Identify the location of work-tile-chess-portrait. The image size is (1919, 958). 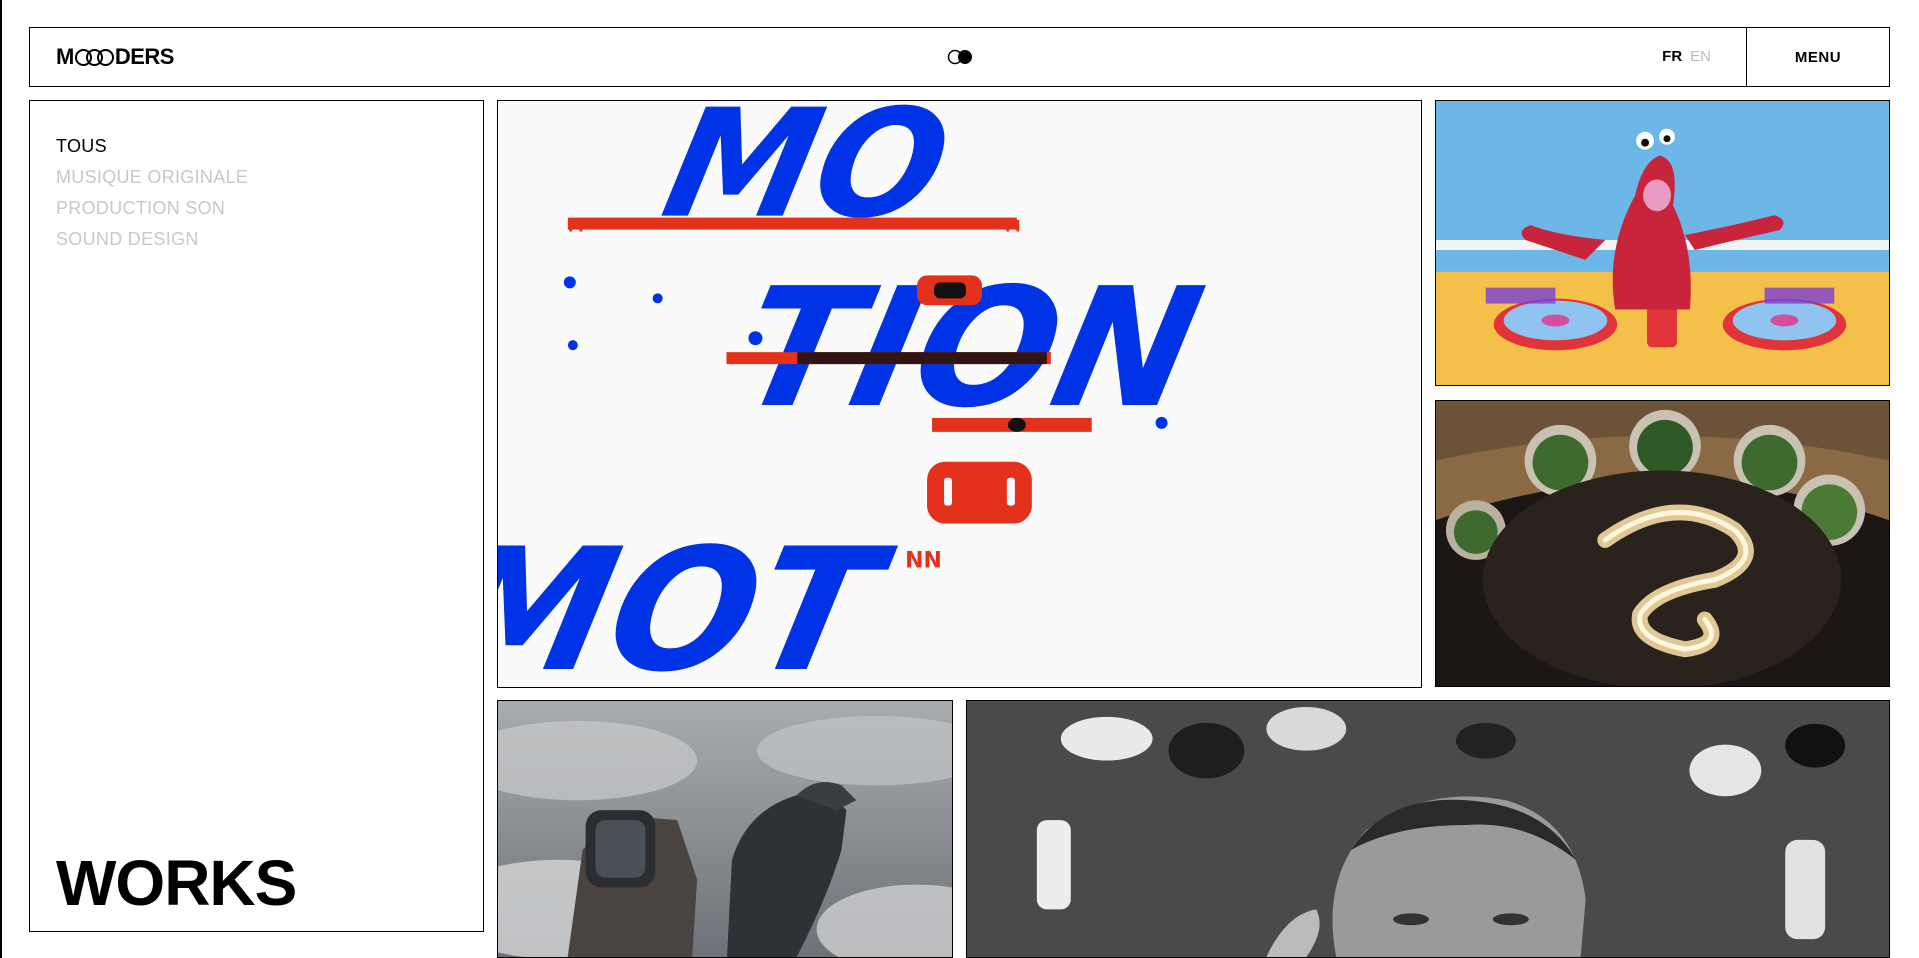
(1428, 829).